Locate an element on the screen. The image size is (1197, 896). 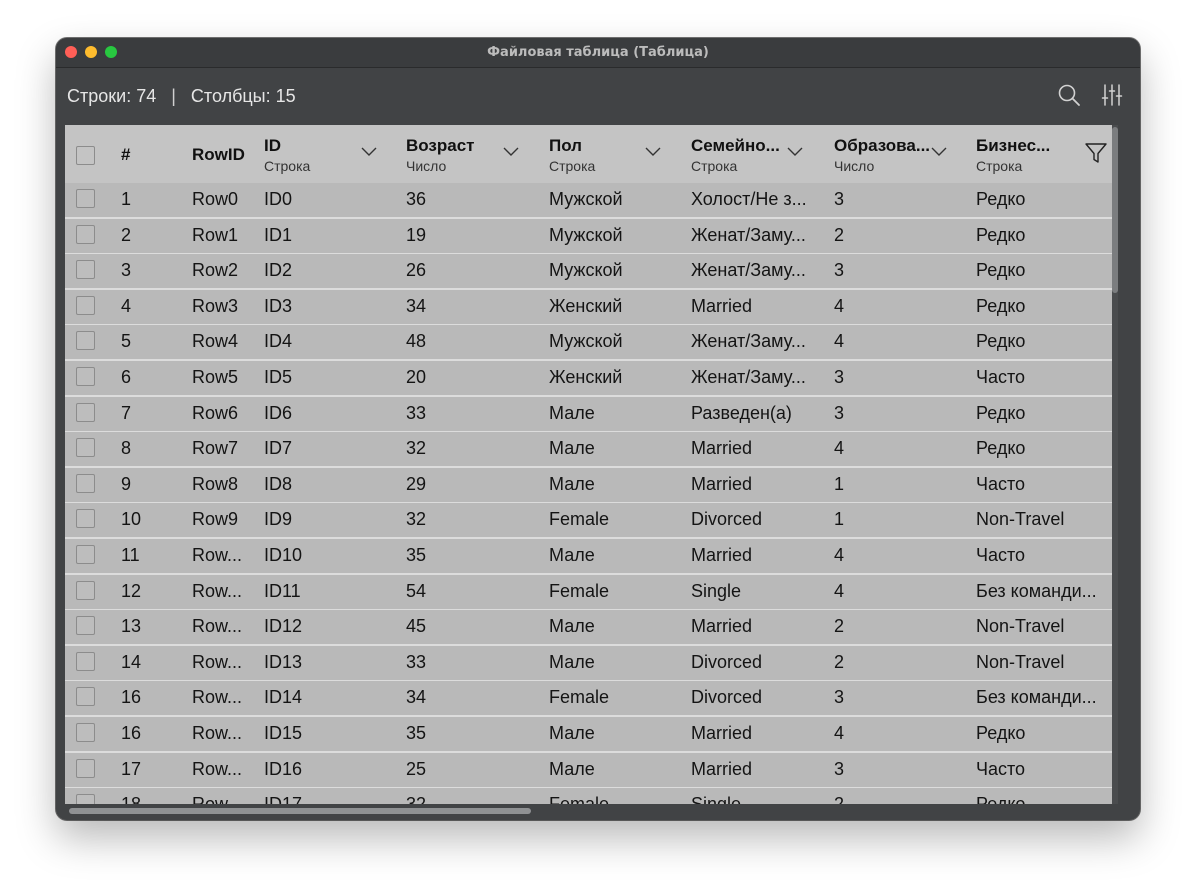
column-header-rowid: RowID is located at coordinates (227, 154).